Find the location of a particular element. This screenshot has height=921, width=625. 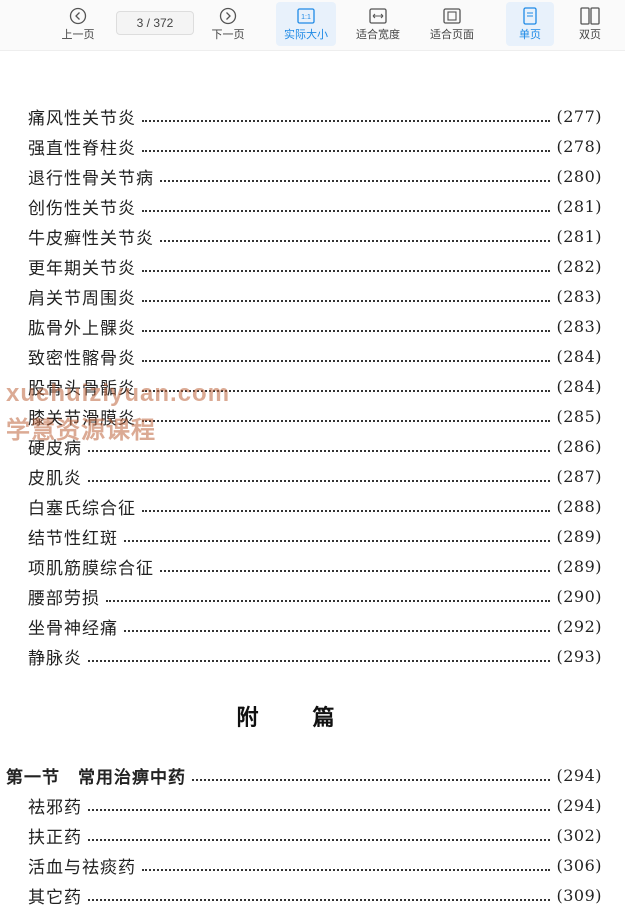

toc-entry-page: (309) is located at coordinates (579, 895).